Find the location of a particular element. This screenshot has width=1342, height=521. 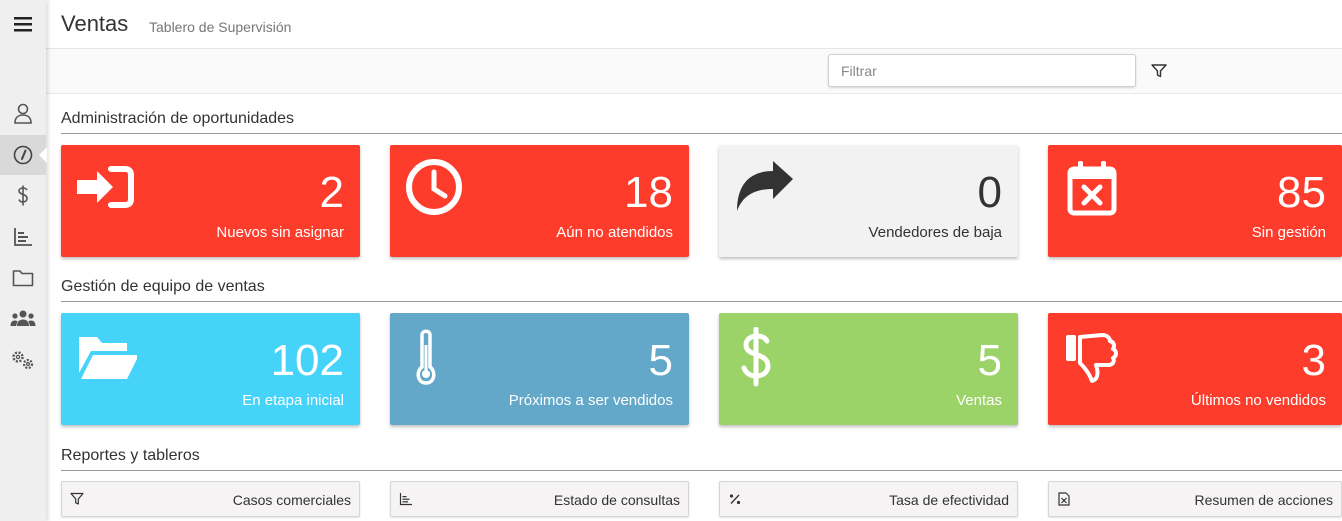

filter-input is located at coordinates (982, 70).